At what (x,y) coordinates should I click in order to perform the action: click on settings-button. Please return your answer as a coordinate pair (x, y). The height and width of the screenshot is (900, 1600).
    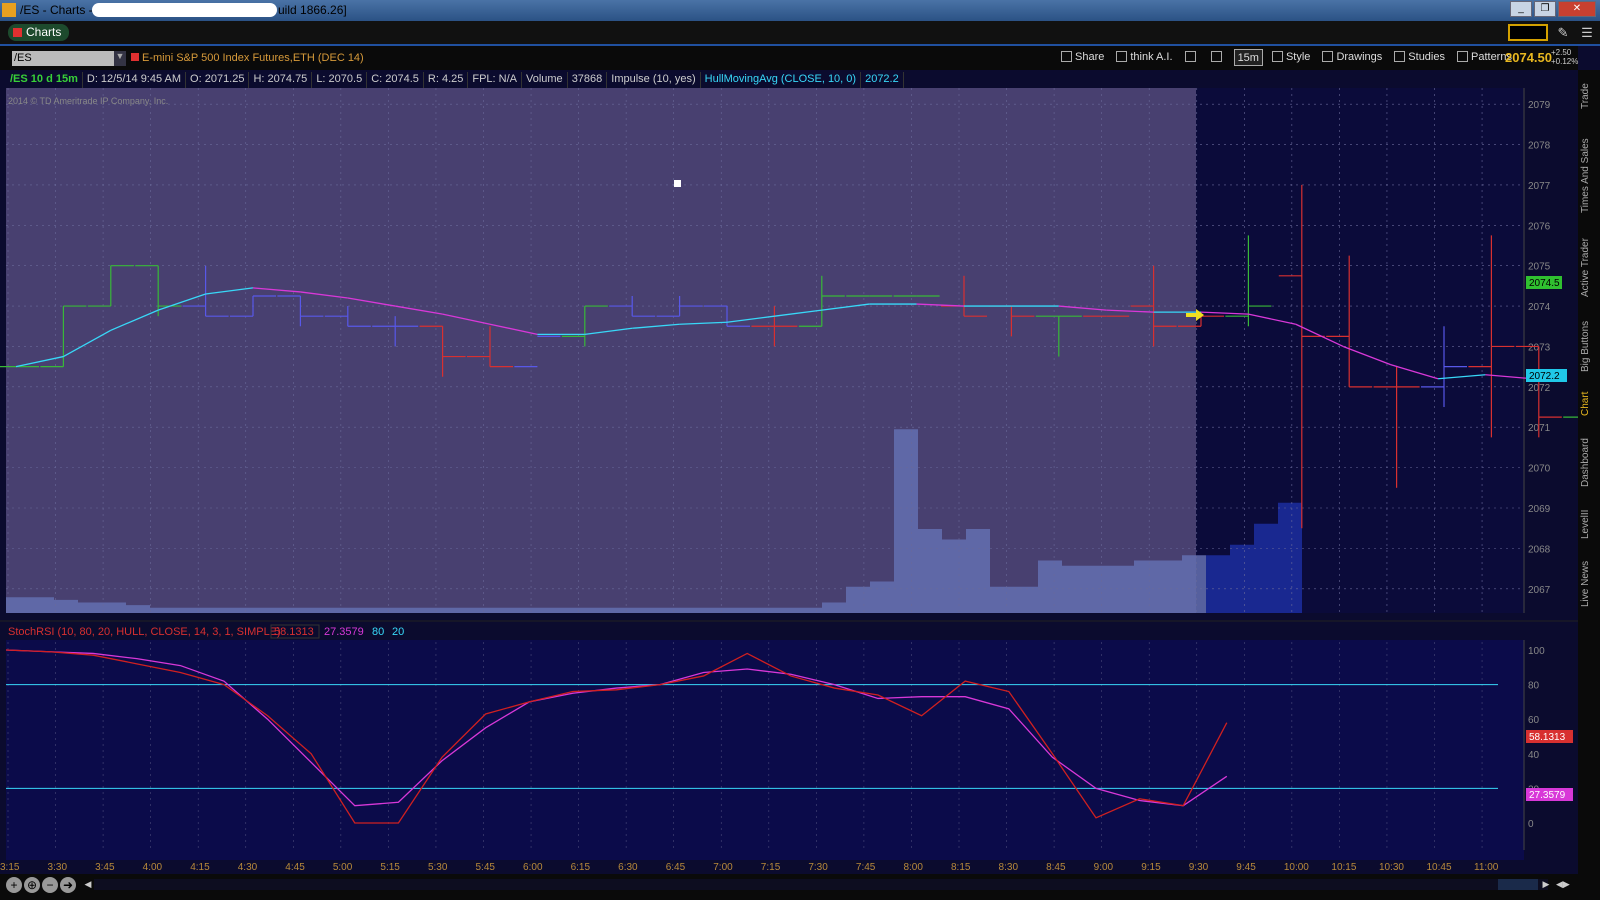
    Looking at the image, I should click on (1218, 57).